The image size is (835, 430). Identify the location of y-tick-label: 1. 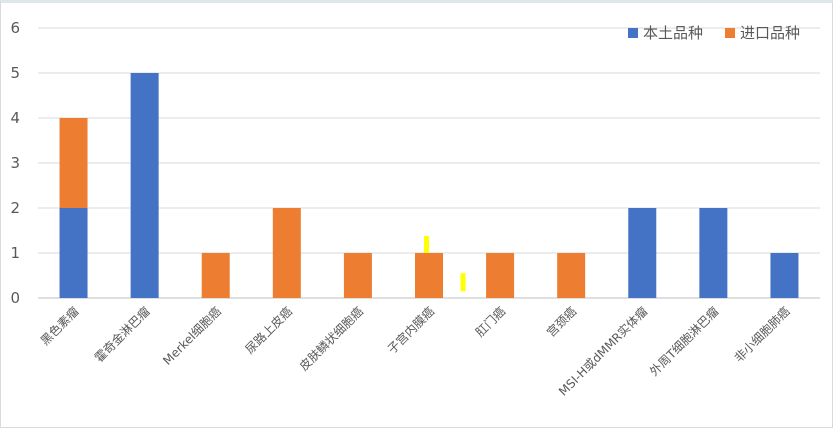
(15, 253).